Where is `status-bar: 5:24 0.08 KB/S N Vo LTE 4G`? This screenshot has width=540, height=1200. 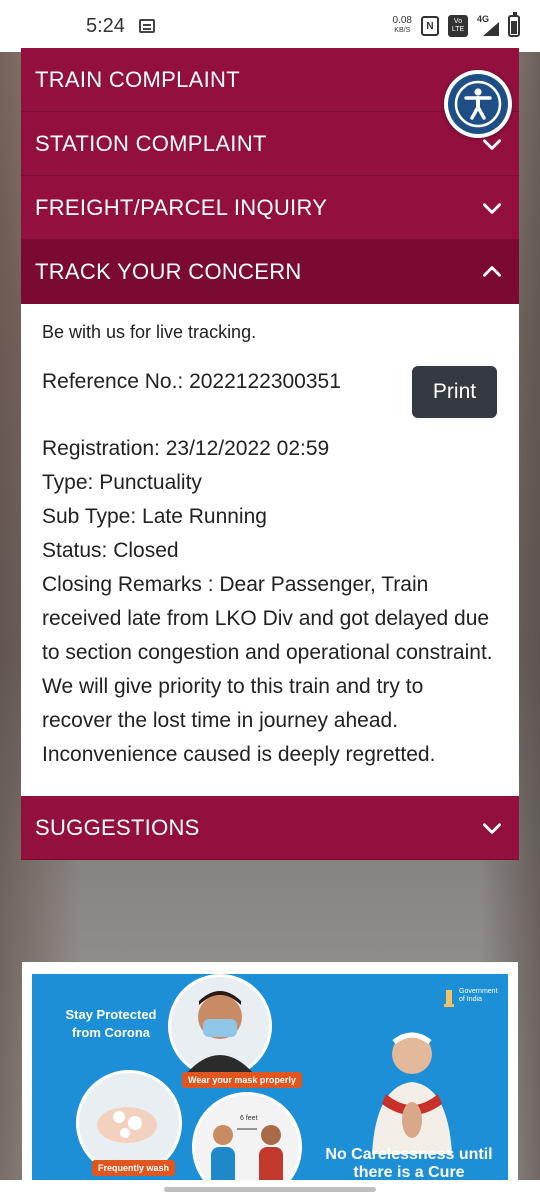
status-bar: 5:24 0.08 KB/S N Vo LTE 4G is located at coordinates (270, 26).